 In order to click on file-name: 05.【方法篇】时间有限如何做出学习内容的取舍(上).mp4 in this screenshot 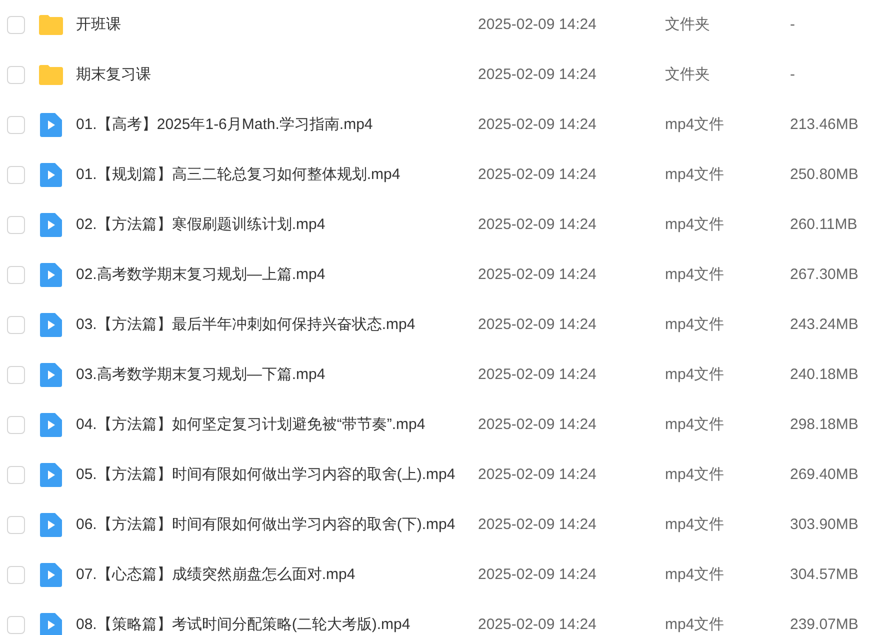, I will do `click(266, 474)`.